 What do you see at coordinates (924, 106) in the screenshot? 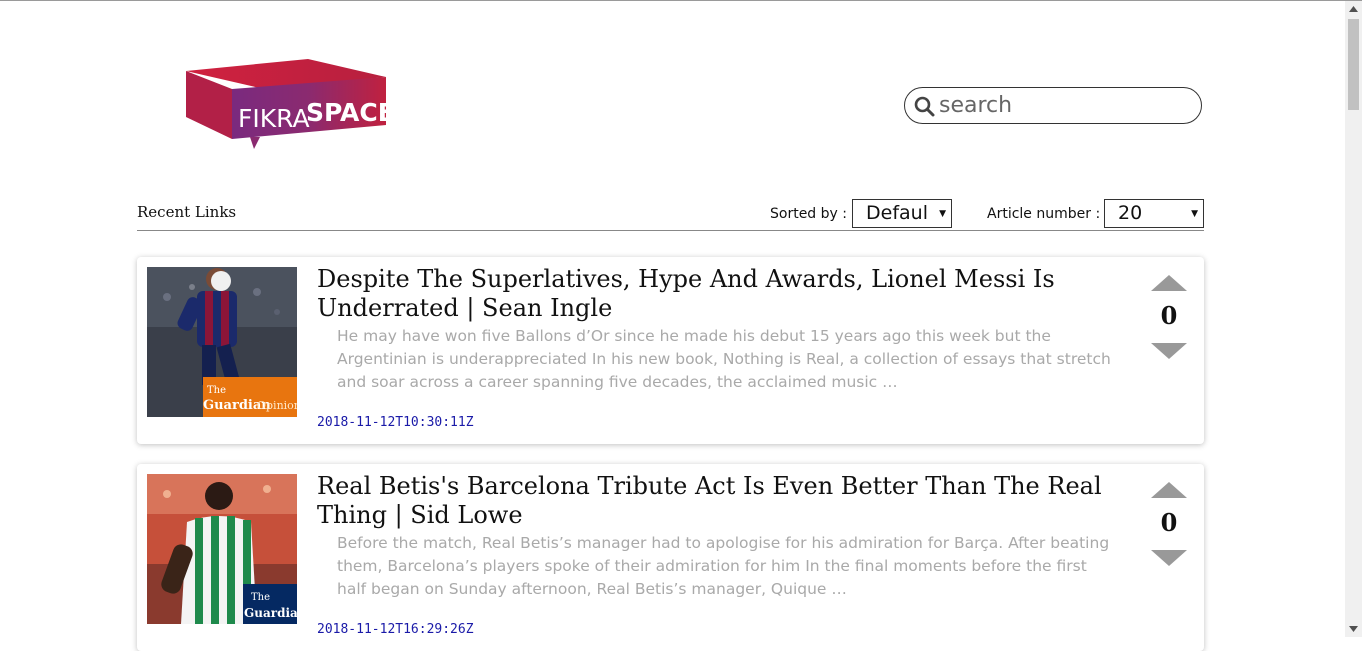
I see `search-icon` at bounding box center [924, 106].